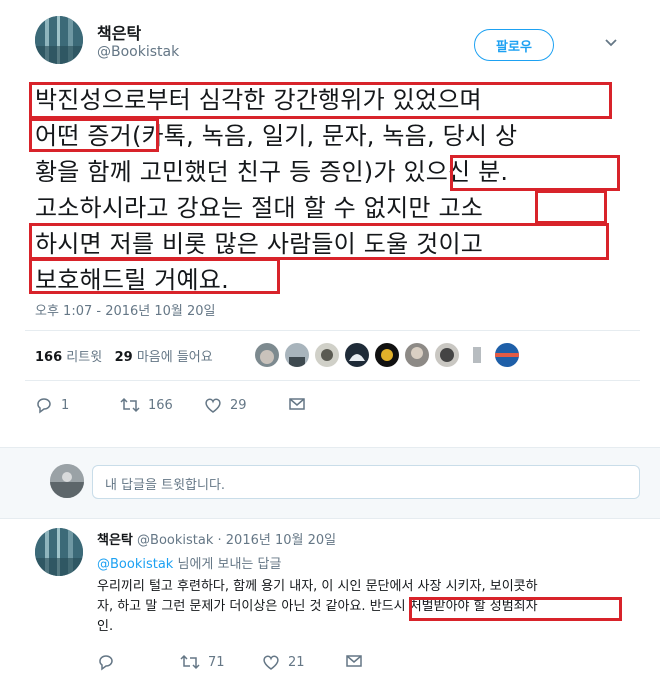  I want to click on tweet-timestamp: 오후 1:07 - 2016년 10월 20일, so click(125, 309).